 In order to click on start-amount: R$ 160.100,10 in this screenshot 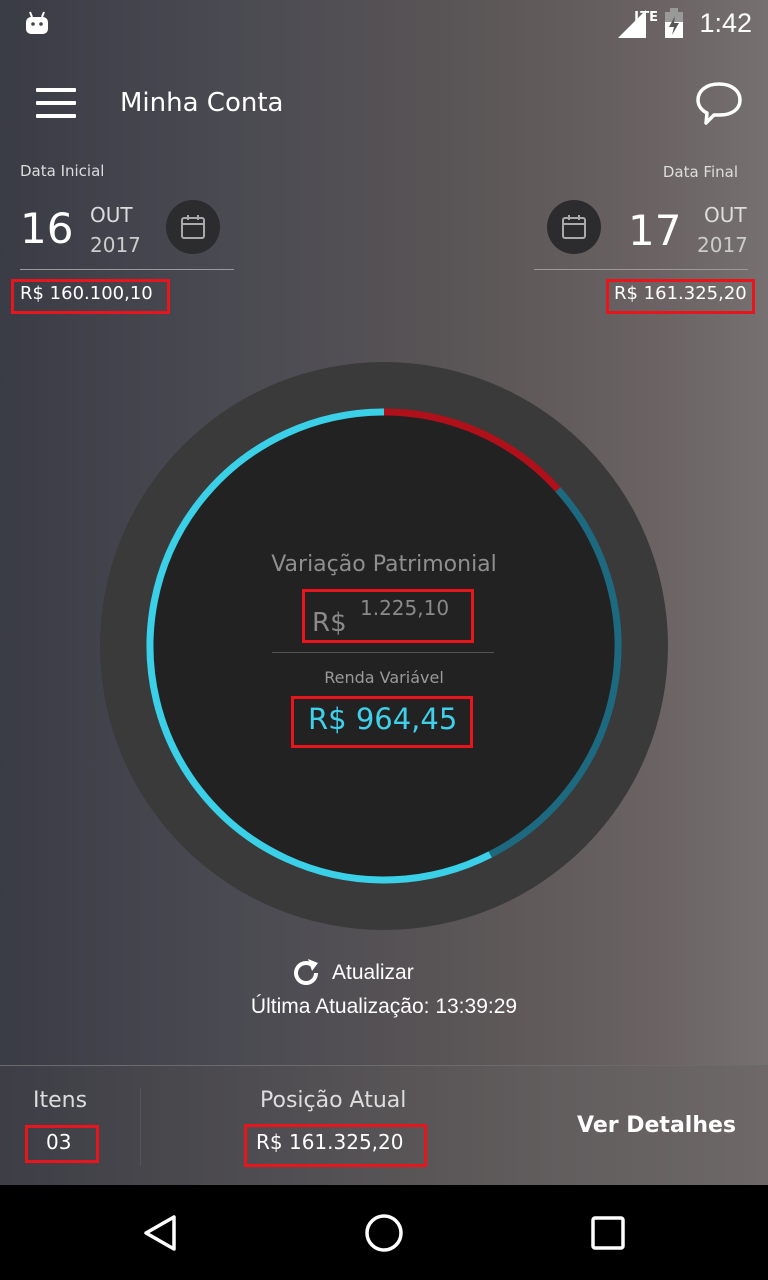, I will do `click(86, 293)`.